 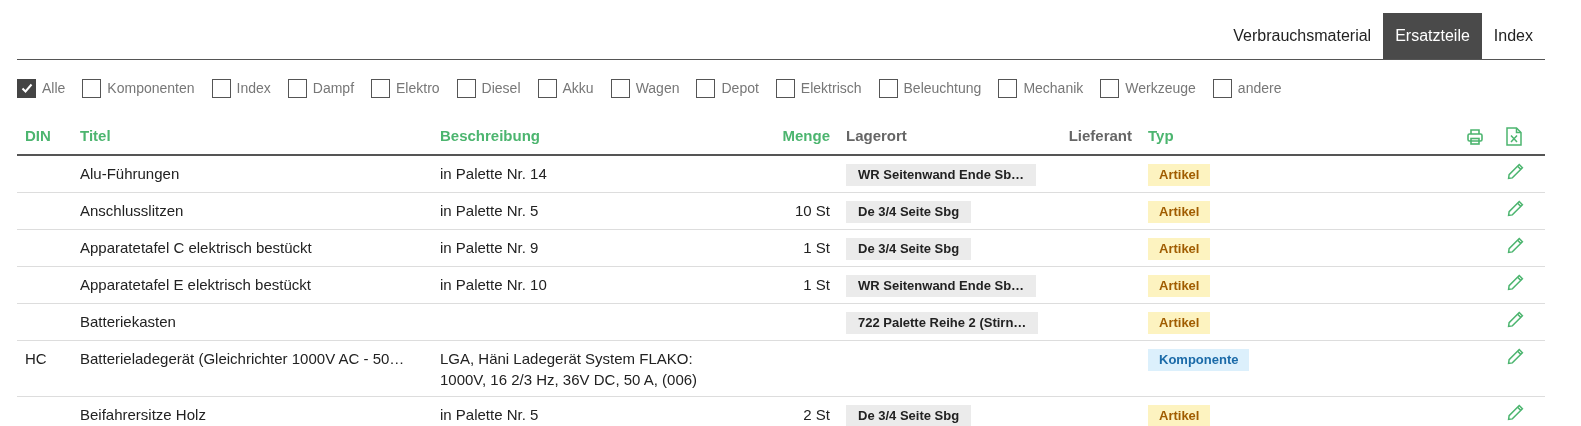 What do you see at coordinates (812, 210) in the screenshot?
I see `table-cell: 10 St` at bounding box center [812, 210].